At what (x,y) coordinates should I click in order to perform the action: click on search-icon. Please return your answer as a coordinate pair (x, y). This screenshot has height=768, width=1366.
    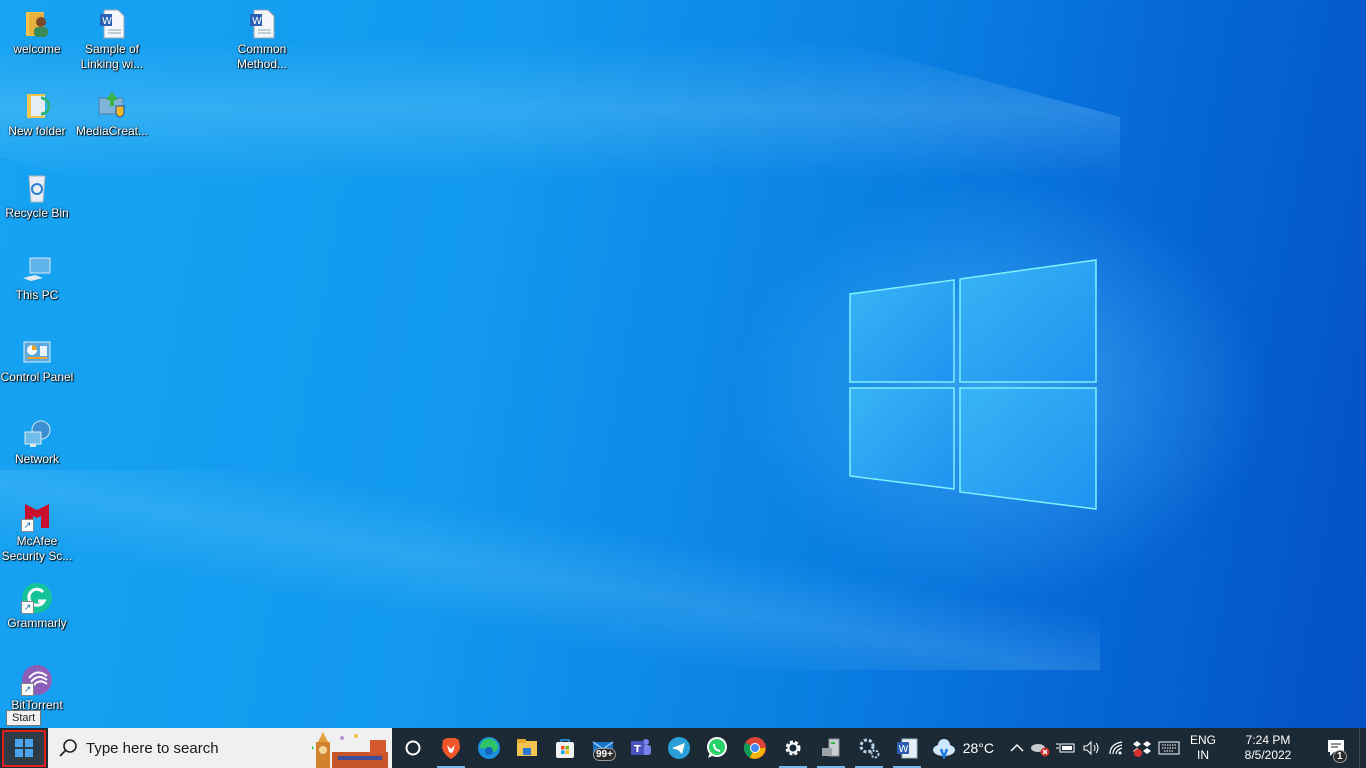
    Looking at the image, I should click on (68, 748).